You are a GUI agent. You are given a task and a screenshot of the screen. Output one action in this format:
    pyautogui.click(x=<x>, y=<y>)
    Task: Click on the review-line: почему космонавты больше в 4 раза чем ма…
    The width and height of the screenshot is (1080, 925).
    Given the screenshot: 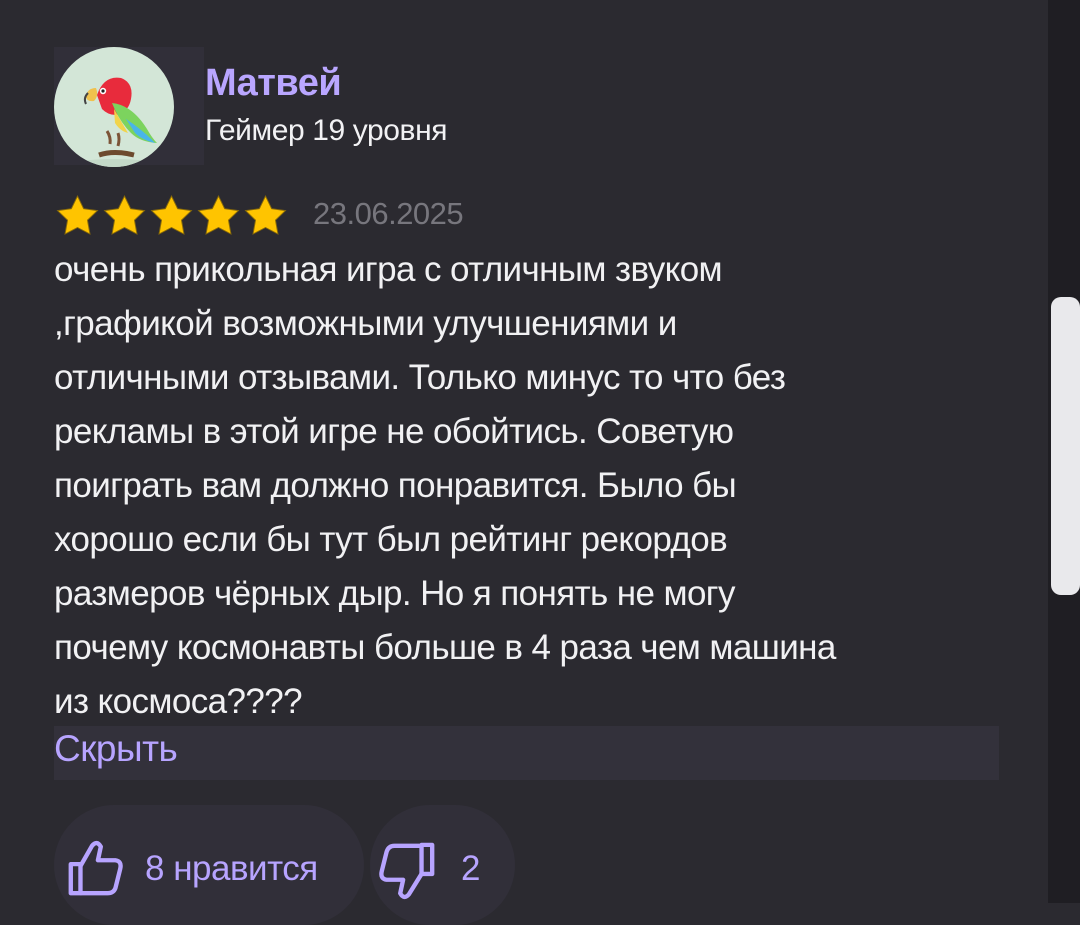 What is the action you would take?
    pyautogui.click(x=445, y=647)
    